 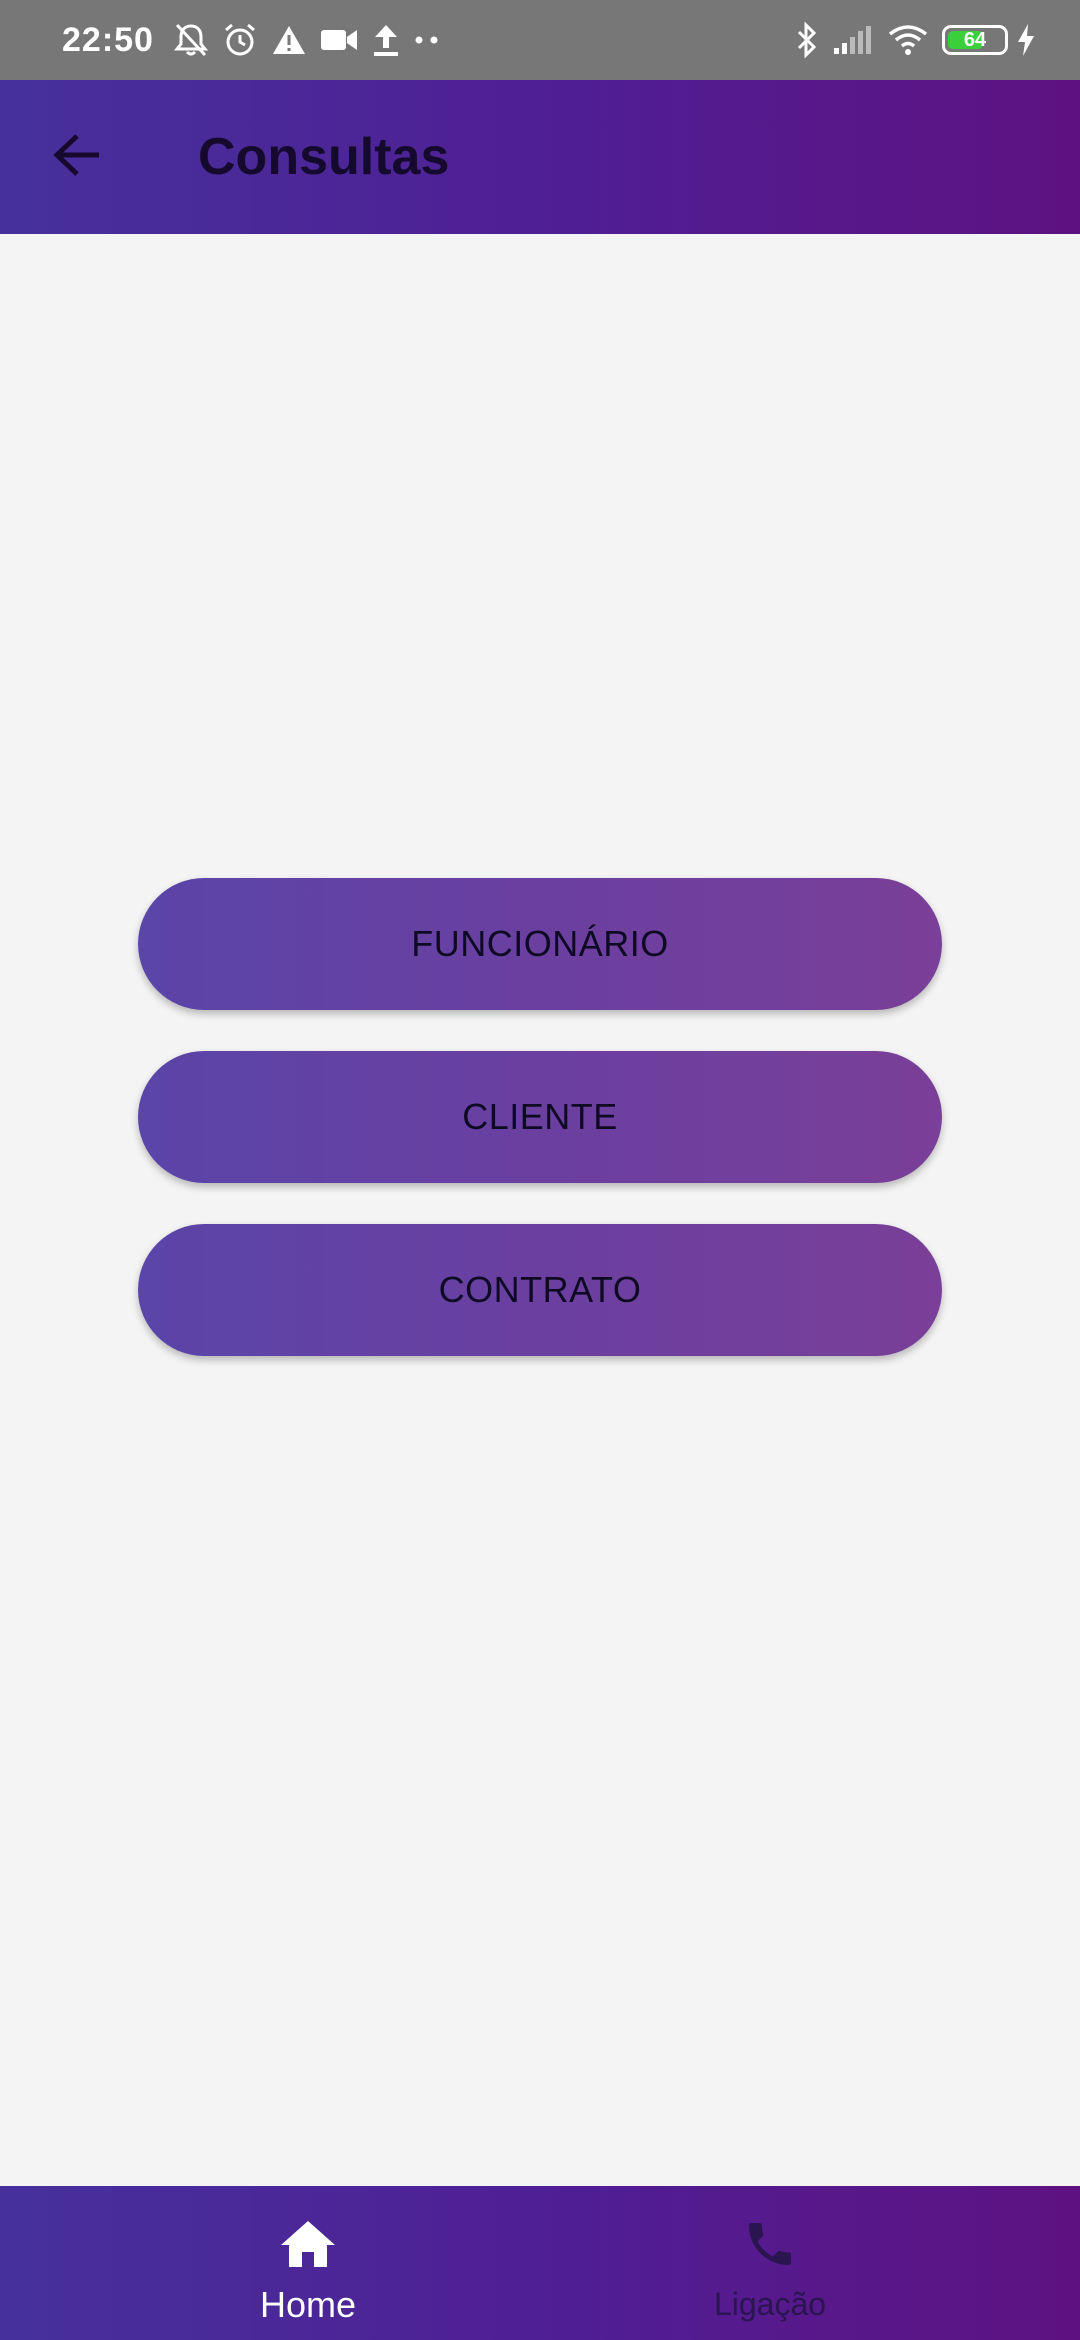 I want to click on phone-icon, so click(x=770, y=2244).